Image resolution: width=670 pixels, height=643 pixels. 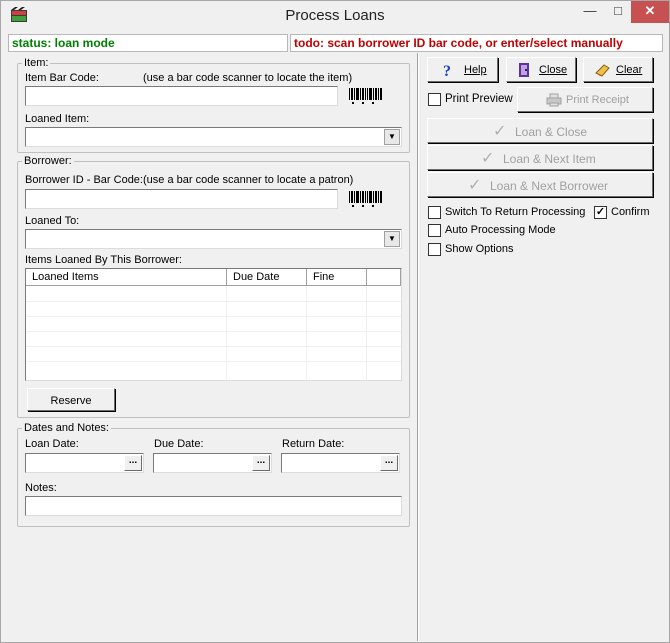 What do you see at coordinates (549, 186) in the screenshot?
I see `loan-next-borrower-label: Loan & Next Borrower` at bounding box center [549, 186].